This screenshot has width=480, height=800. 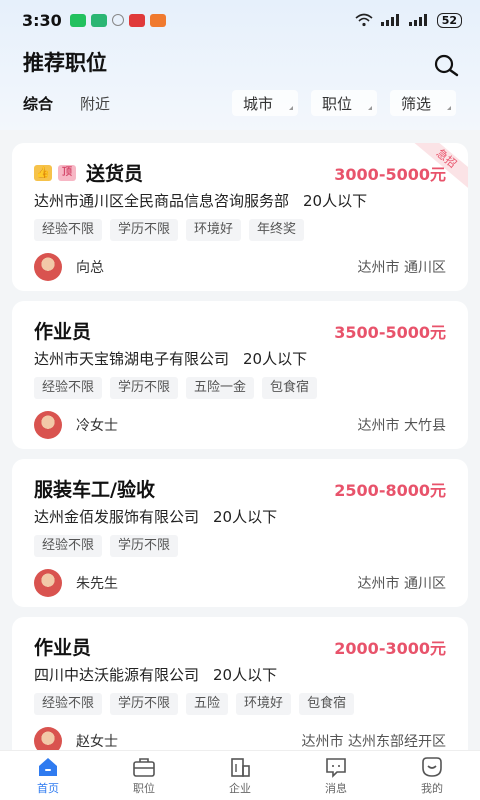 I want to click on job-title: 送货员, so click(x=115, y=174).